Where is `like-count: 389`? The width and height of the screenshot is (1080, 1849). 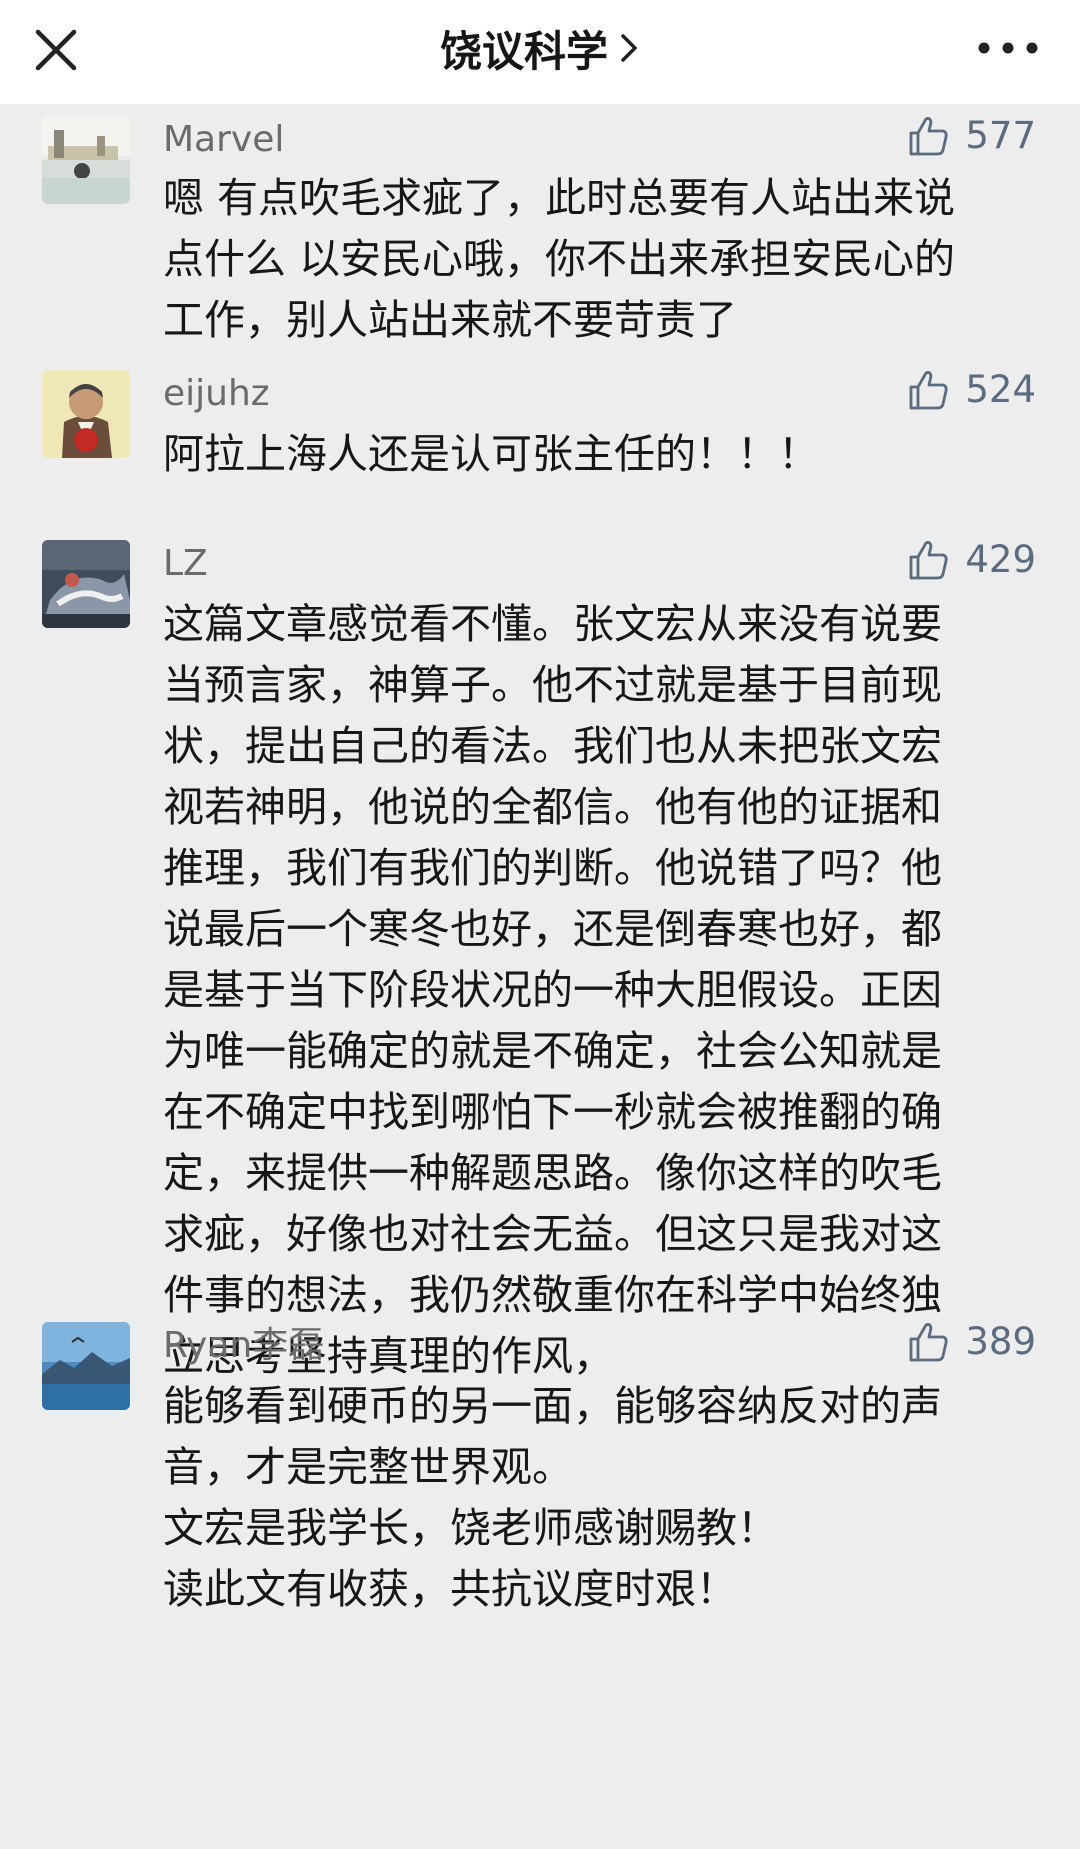 like-count: 389 is located at coordinates (1000, 1341).